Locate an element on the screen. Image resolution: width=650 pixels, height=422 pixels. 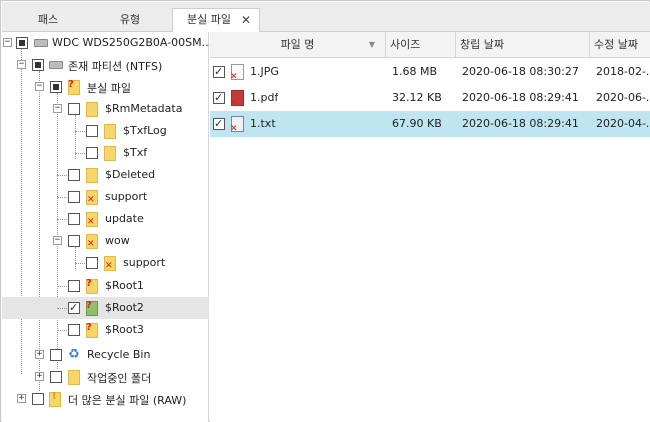
file-size: 32.12 KB is located at coordinates (417, 97).